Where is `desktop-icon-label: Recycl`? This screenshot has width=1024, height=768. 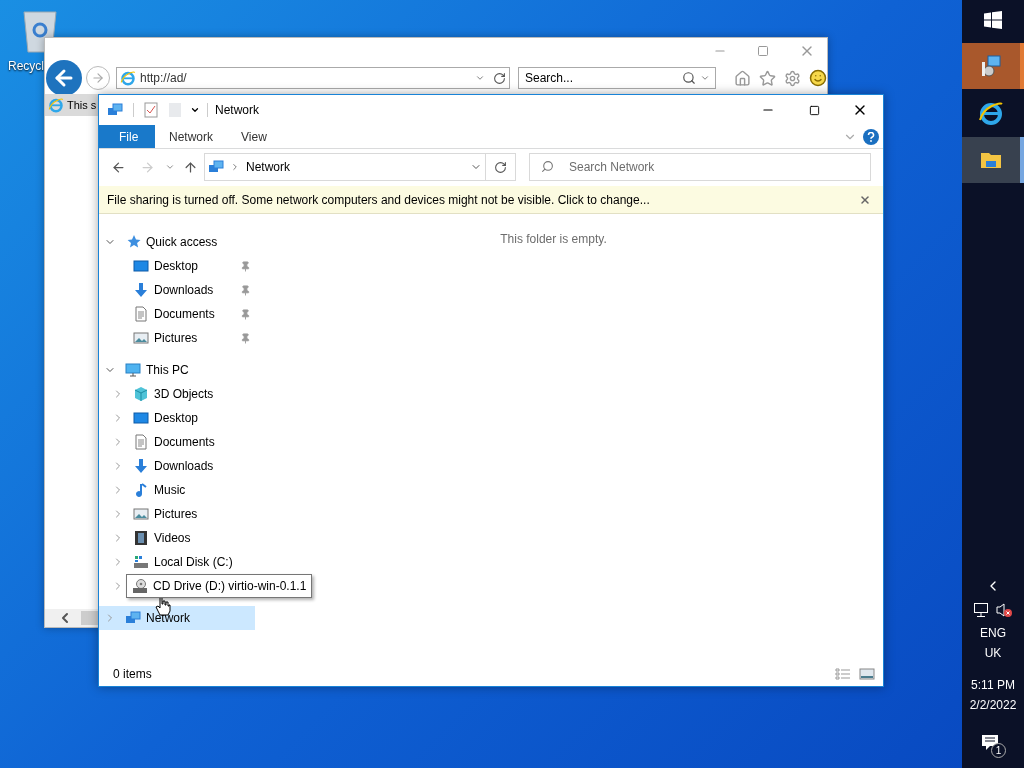 desktop-icon-label: Recycl is located at coordinates (26, 66).